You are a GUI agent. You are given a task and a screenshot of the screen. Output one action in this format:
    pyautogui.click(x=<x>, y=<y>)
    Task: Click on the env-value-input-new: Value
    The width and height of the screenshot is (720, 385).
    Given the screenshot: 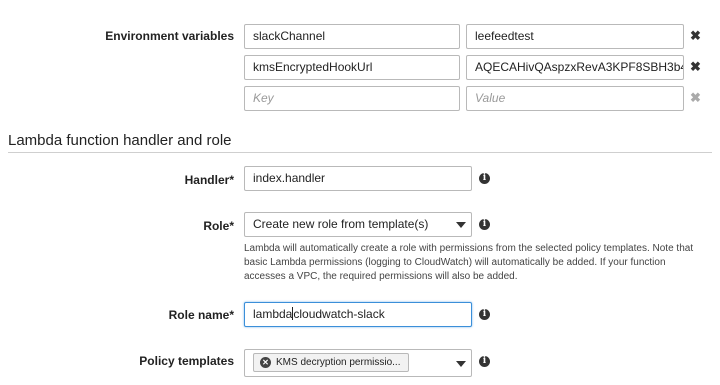 What is the action you would take?
    pyautogui.click(x=575, y=98)
    